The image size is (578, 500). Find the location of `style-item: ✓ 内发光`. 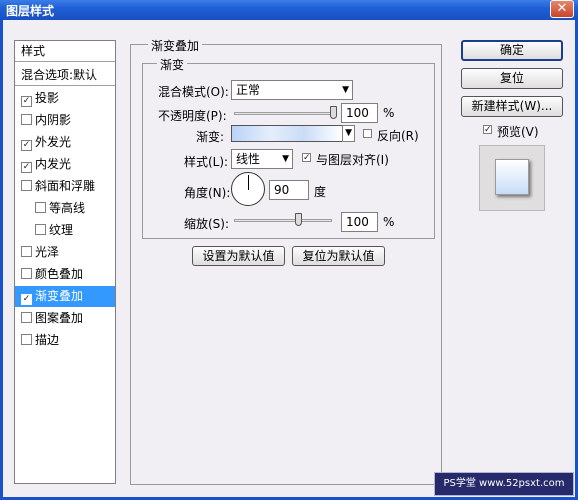

style-item: ✓ 内发光 is located at coordinates (65, 164).